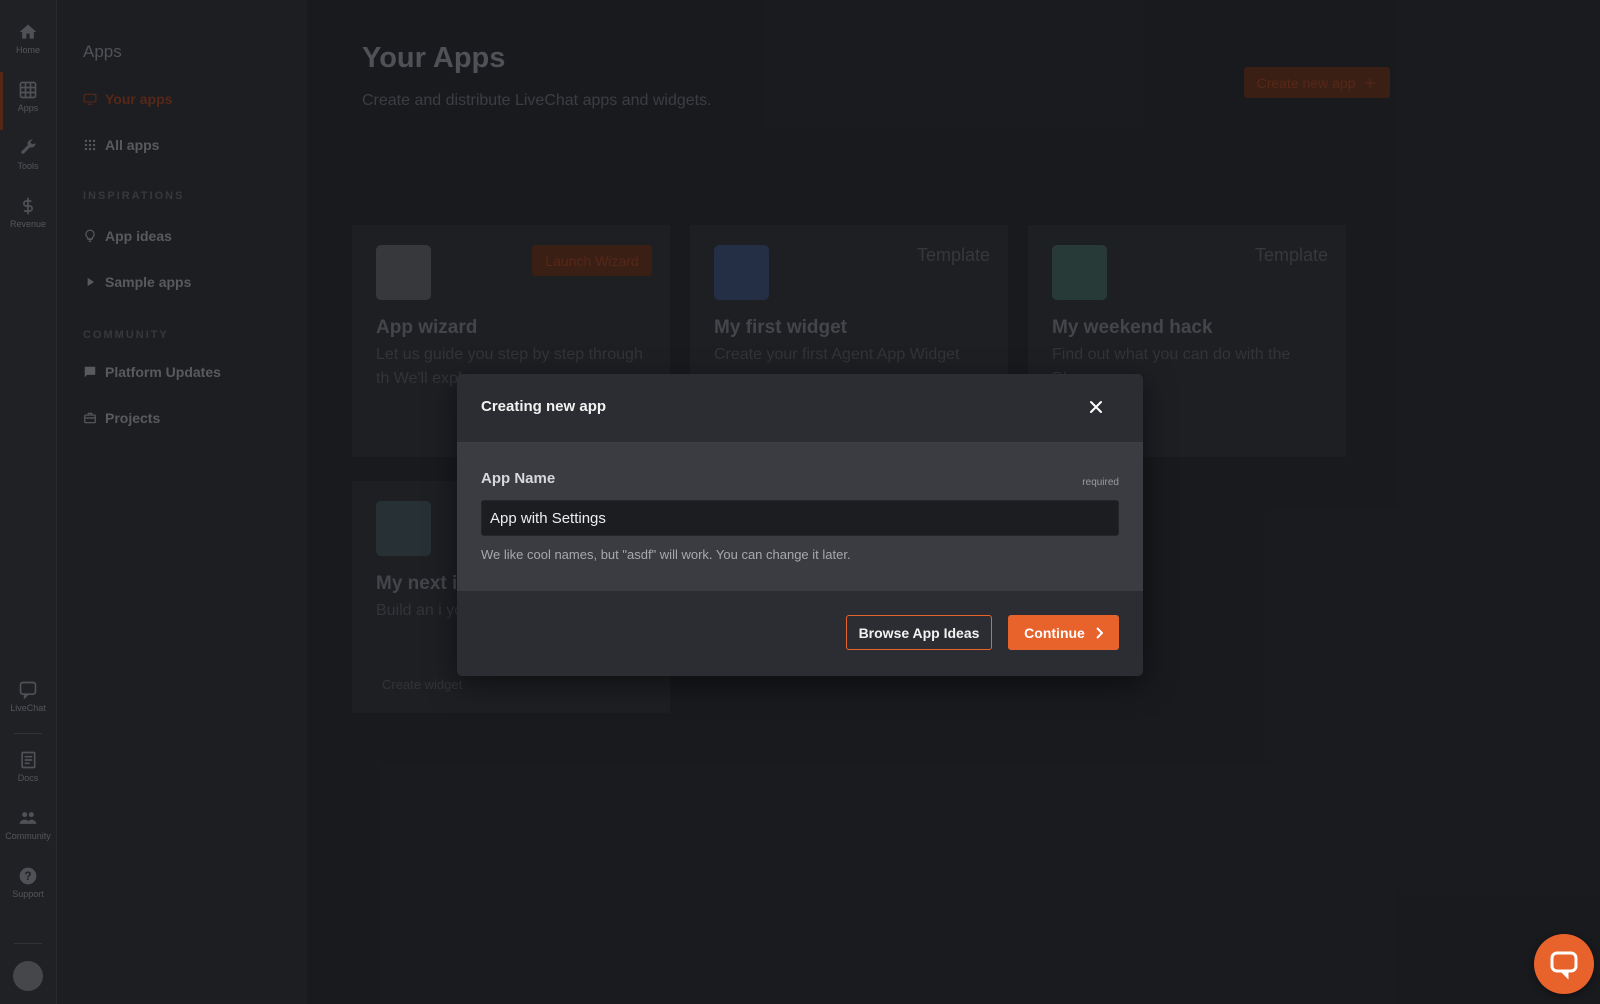  Describe the element at coordinates (1100, 482) in the screenshot. I see `required-indicator: required` at that location.